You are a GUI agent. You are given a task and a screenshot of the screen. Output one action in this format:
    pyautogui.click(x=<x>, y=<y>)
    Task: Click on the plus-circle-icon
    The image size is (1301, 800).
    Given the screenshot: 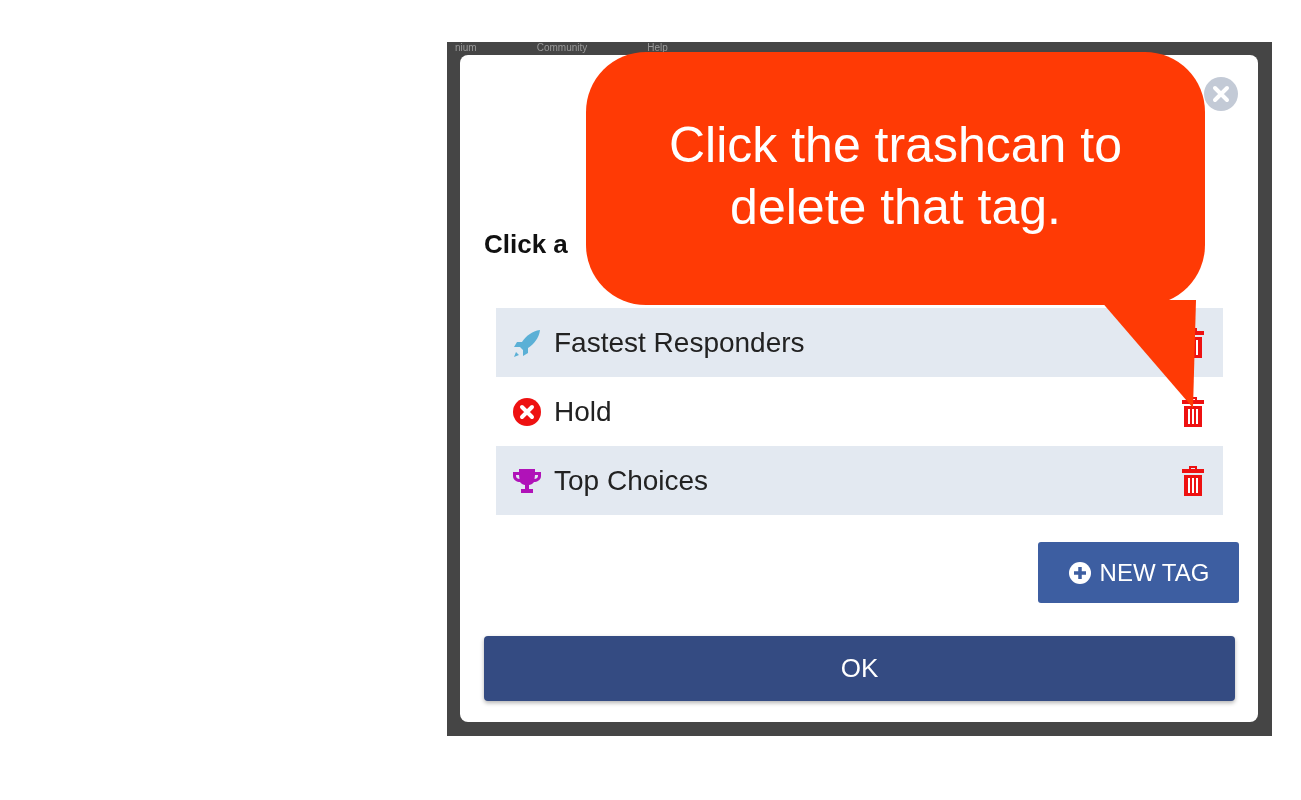 What is the action you would take?
    pyautogui.click(x=1079, y=572)
    